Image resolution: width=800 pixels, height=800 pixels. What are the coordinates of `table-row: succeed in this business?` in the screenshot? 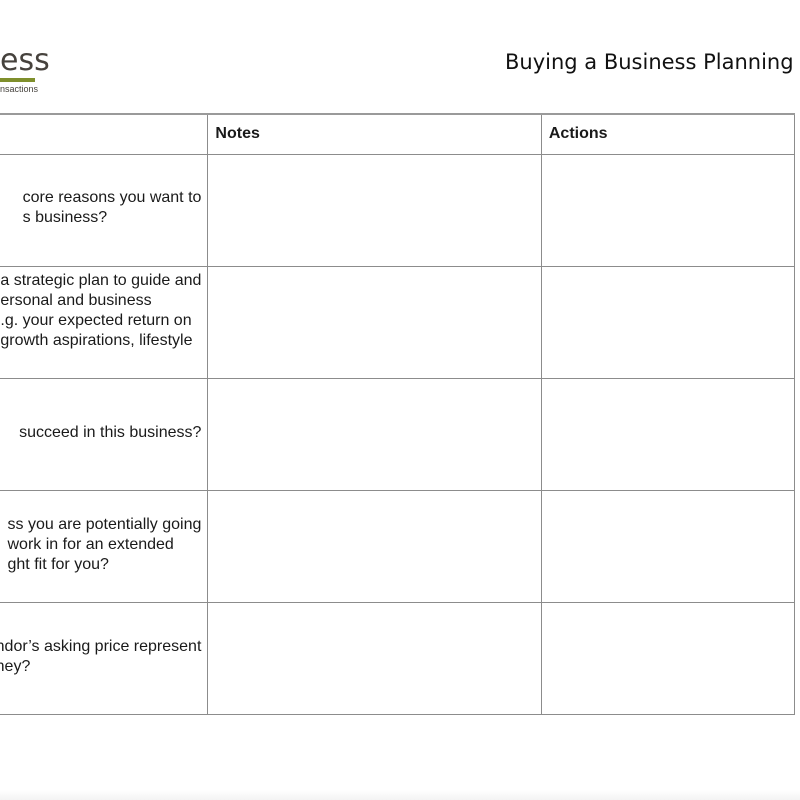 It's located at (398, 434).